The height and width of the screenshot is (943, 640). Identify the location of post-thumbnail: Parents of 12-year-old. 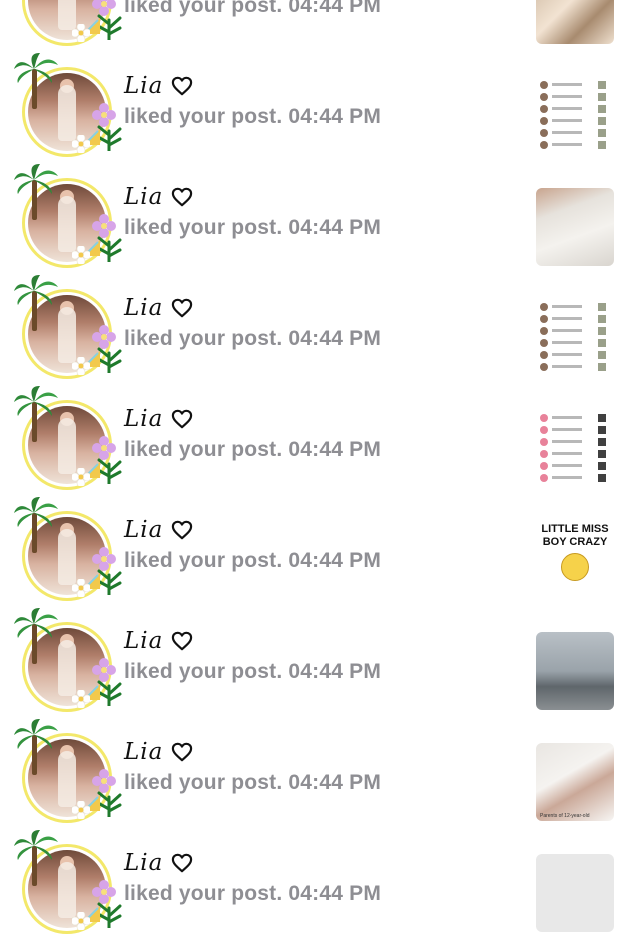
(575, 782).